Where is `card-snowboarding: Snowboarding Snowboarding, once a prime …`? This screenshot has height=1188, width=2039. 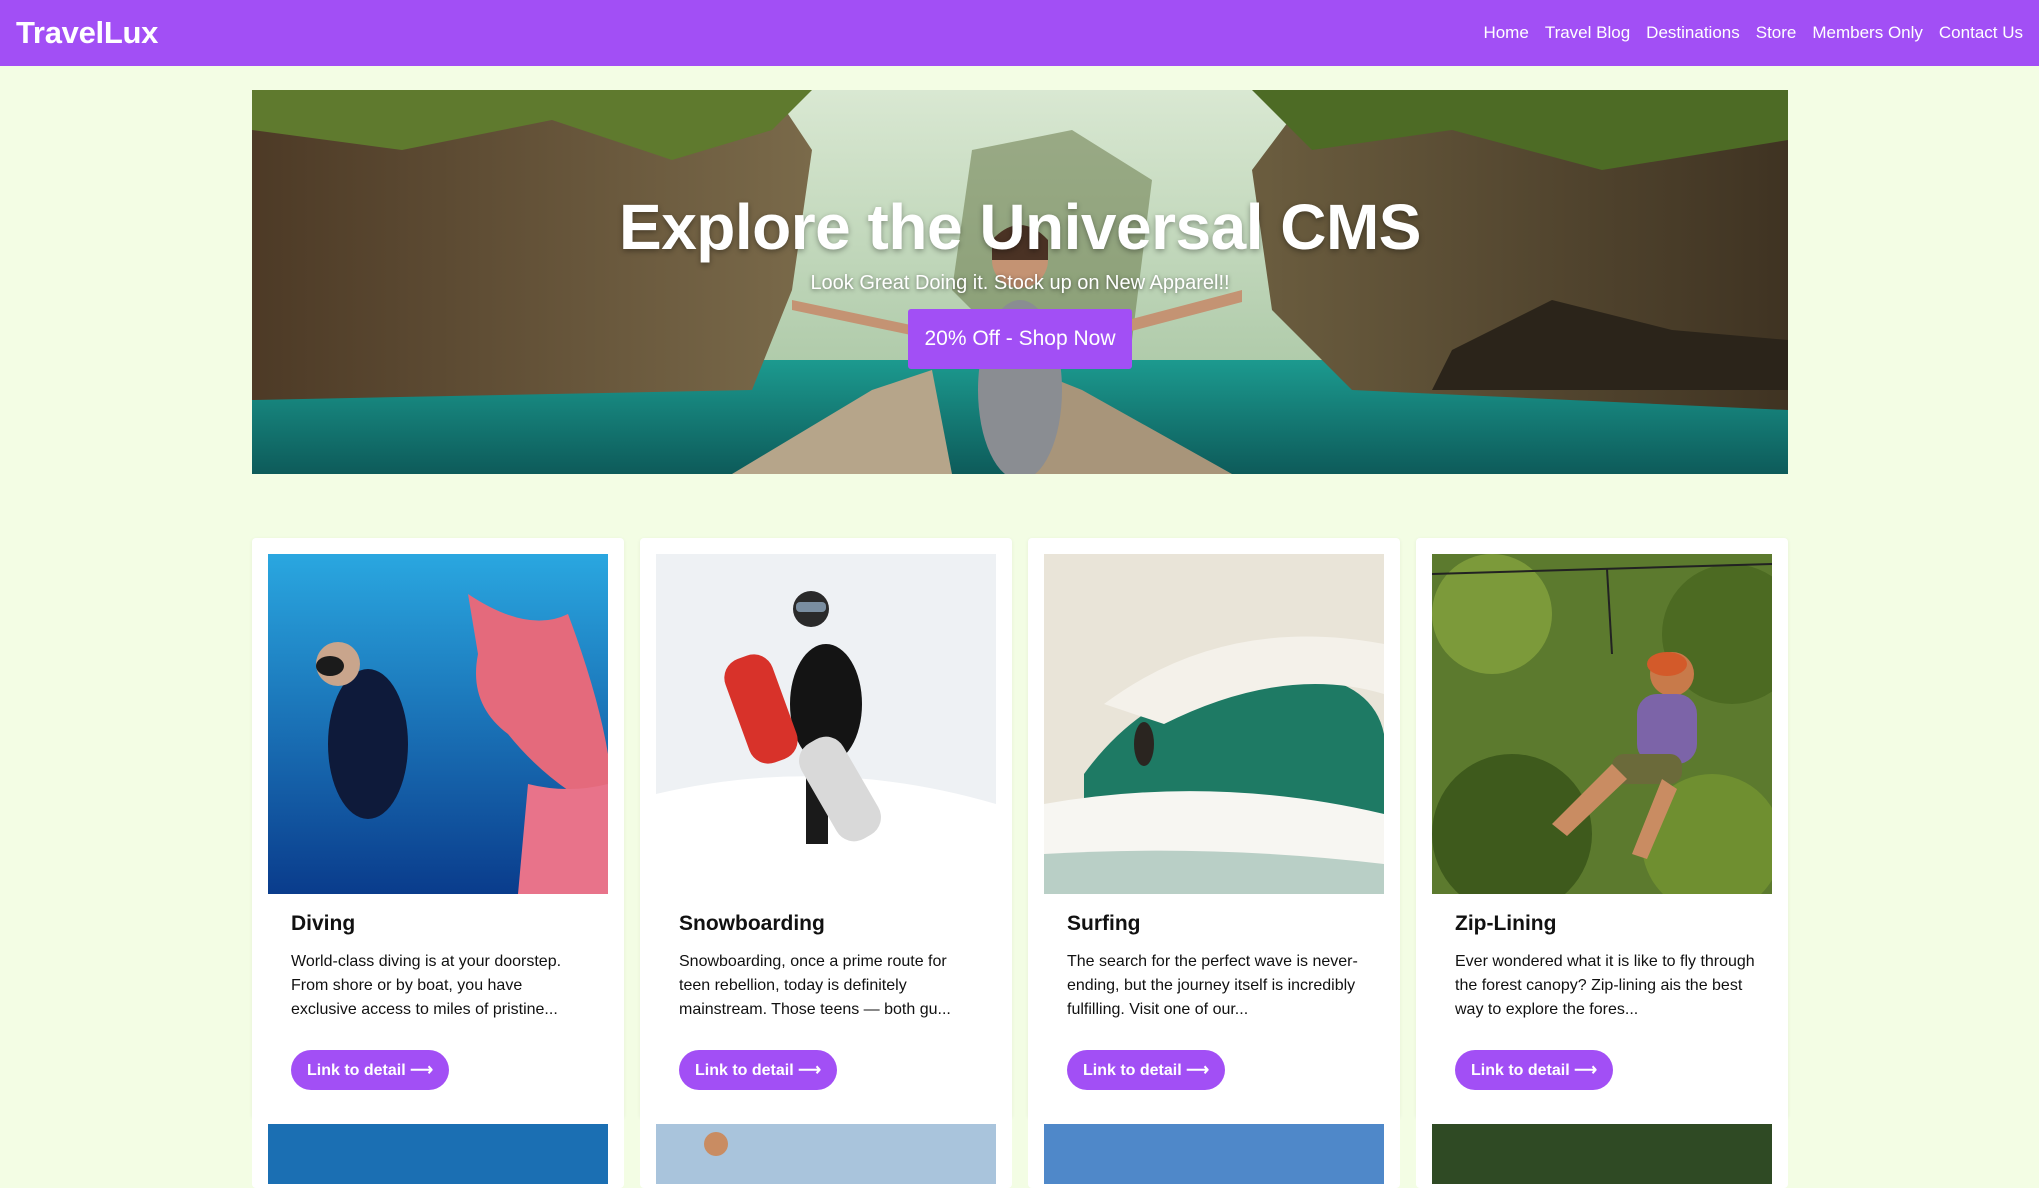 card-snowboarding: Snowboarding Snowboarding, once a prime … is located at coordinates (826, 828).